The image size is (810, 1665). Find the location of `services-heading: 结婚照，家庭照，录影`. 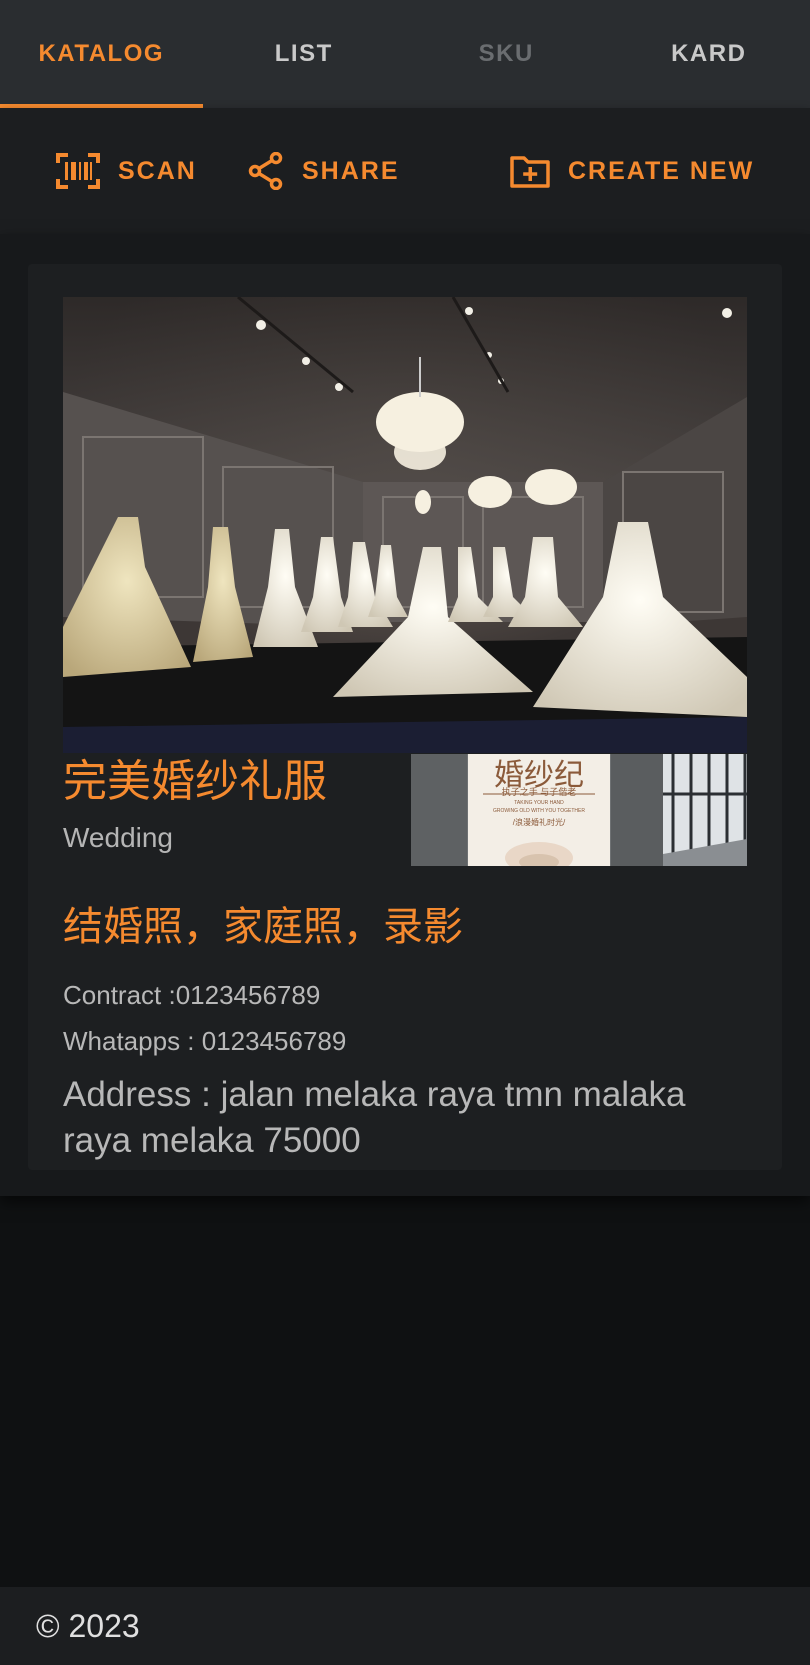

services-heading: 结婚照，家庭照，录影 is located at coordinates (263, 927).